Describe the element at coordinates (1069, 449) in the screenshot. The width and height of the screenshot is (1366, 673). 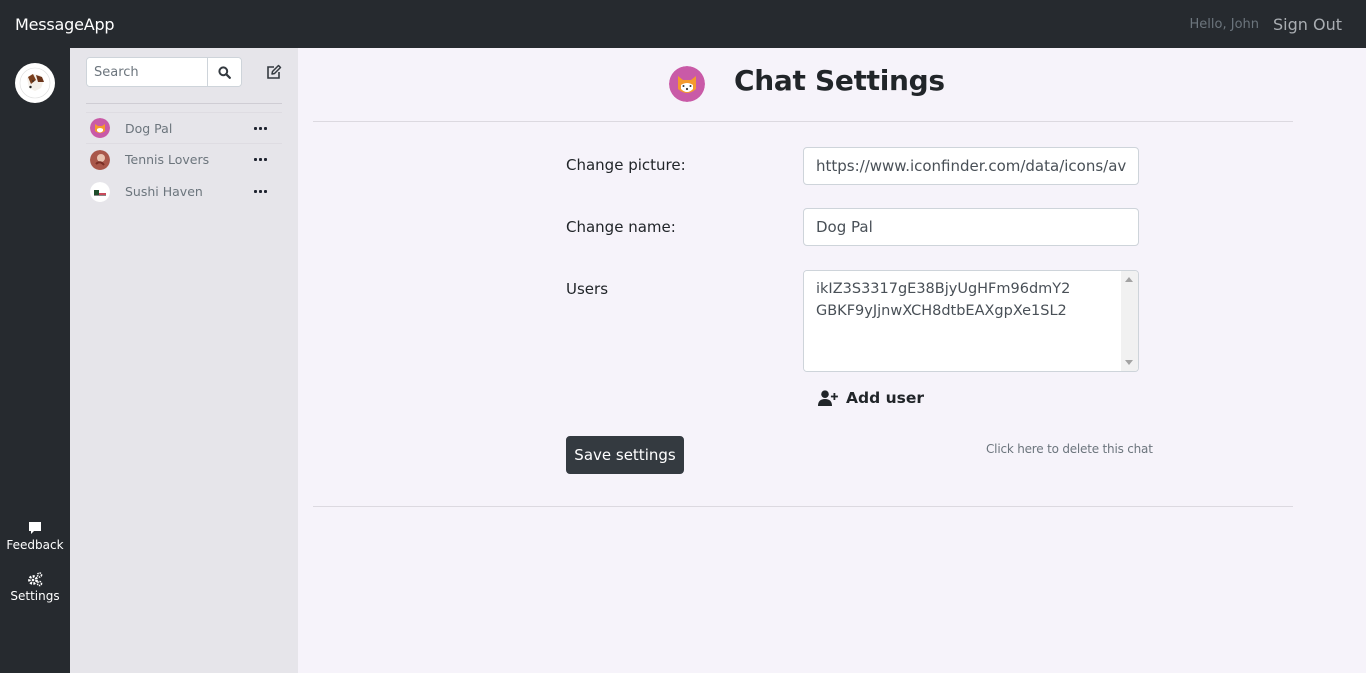
I see `delete-chat-link: Click here to delete this chat` at that location.